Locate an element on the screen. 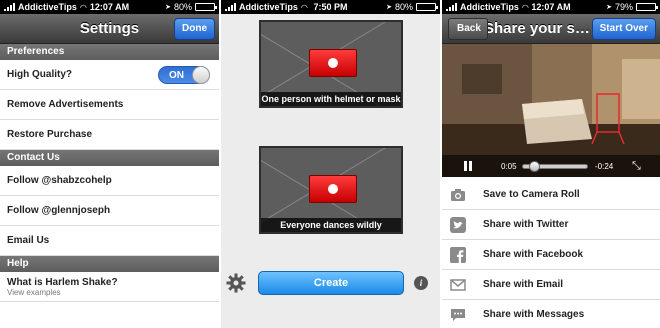  section-header-preferences: Preferences is located at coordinates (109, 52).